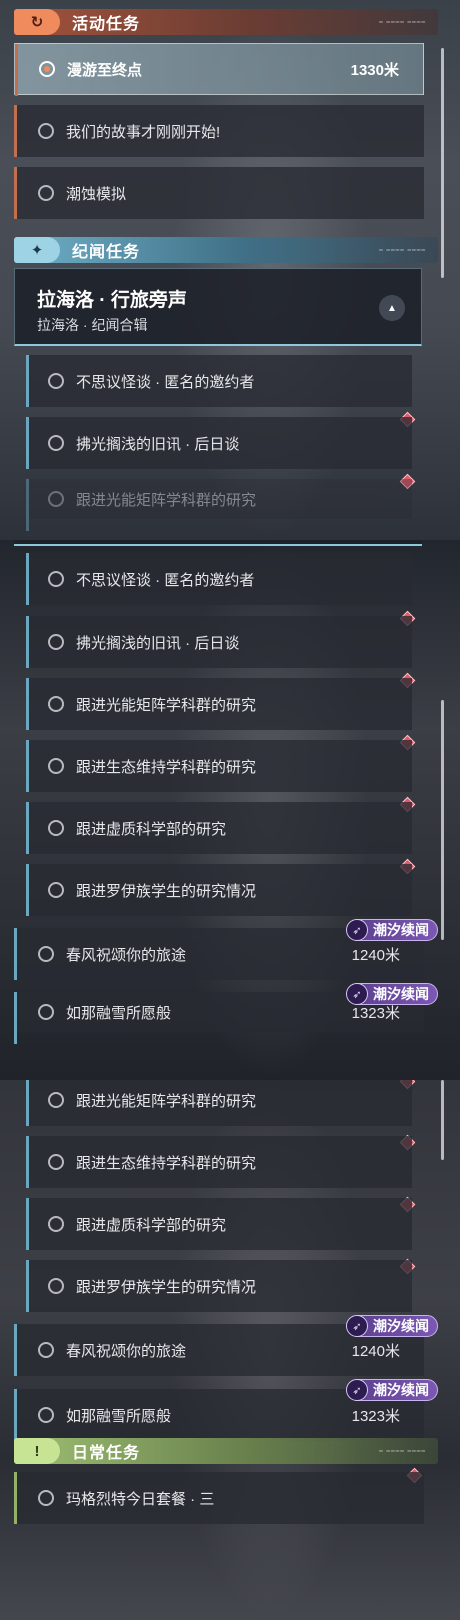 Image resolution: width=460 pixels, height=1620 pixels. I want to click on refresh-icon: ↻, so click(37, 22).